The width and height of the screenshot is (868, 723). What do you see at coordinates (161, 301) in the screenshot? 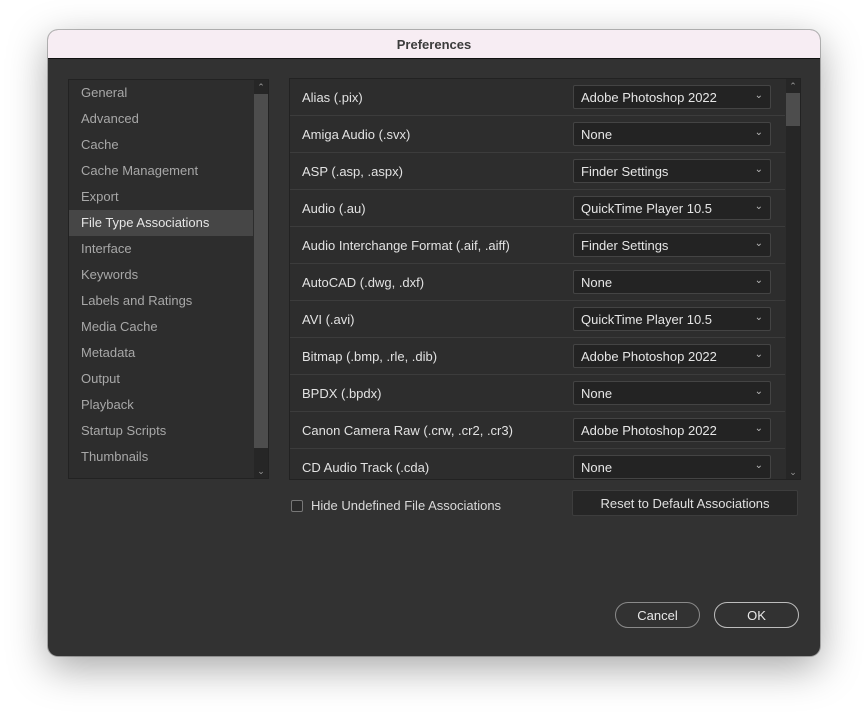
I see `category-item: Labels and Ratings` at bounding box center [161, 301].